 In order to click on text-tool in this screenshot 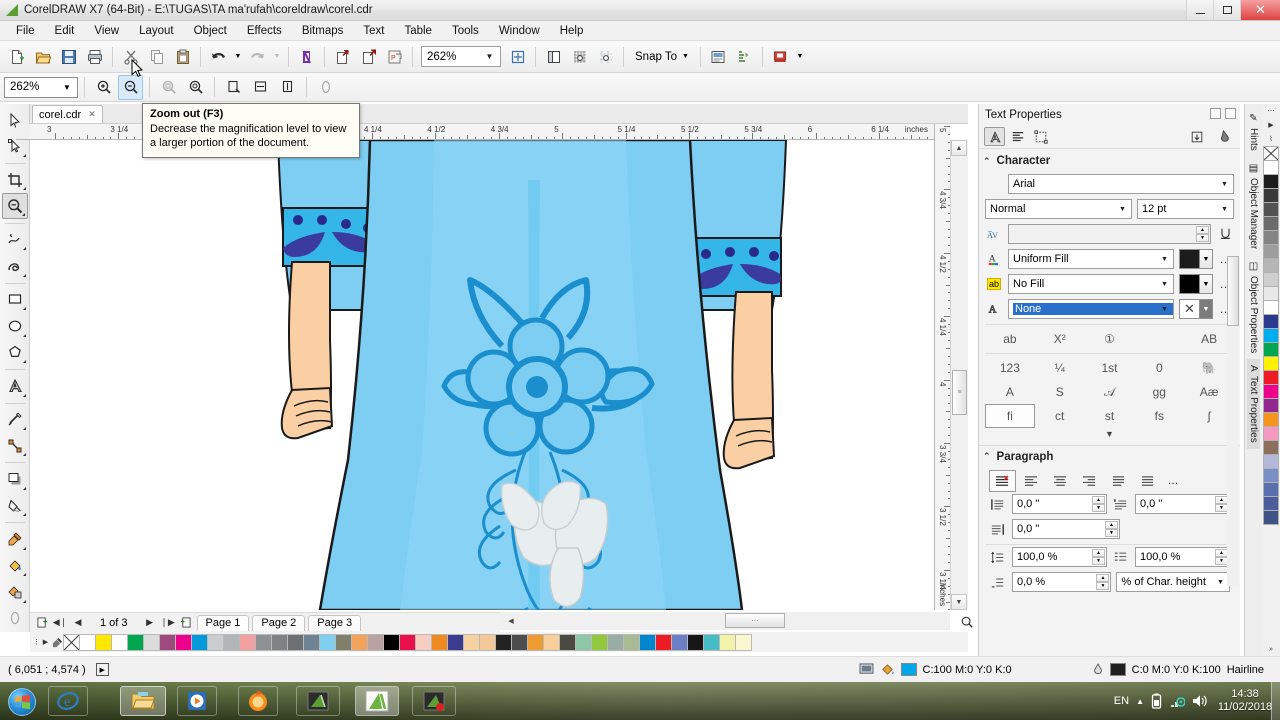, I will do `click(15, 385)`.